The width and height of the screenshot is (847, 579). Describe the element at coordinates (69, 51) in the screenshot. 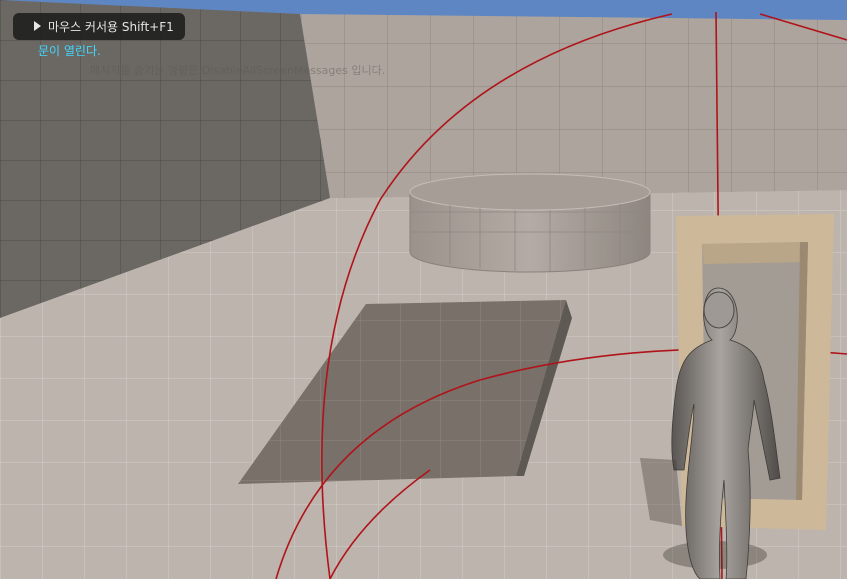

I see `screen-message: 문이 열린다.` at that location.